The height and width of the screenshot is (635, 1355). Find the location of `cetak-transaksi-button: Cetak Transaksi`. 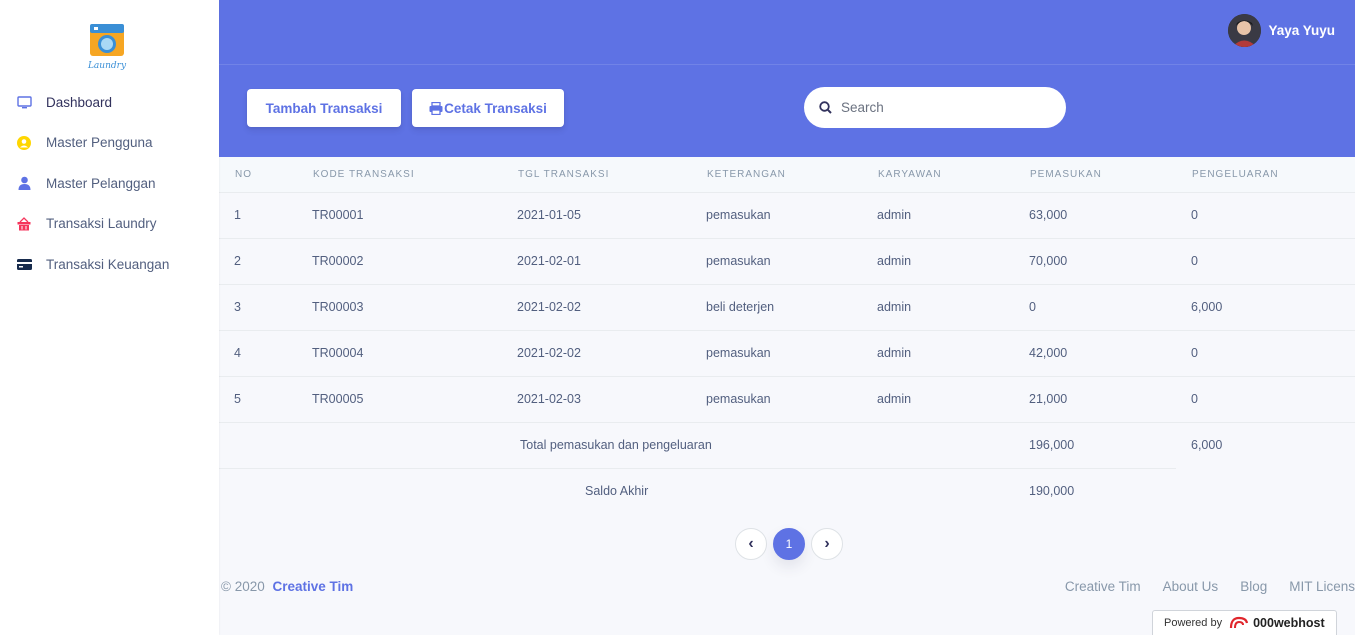

cetak-transaksi-button: Cetak Transaksi is located at coordinates (488, 108).